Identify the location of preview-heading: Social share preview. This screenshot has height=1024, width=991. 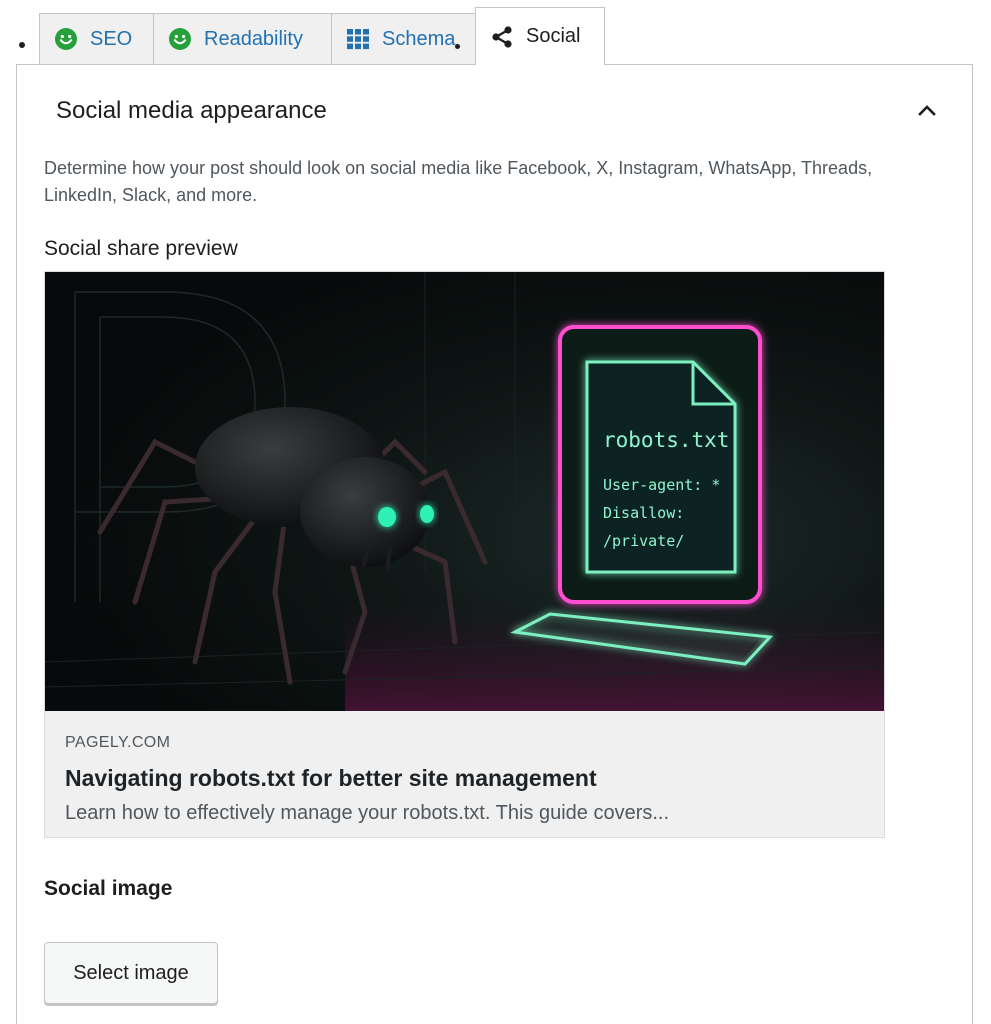
(141, 248).